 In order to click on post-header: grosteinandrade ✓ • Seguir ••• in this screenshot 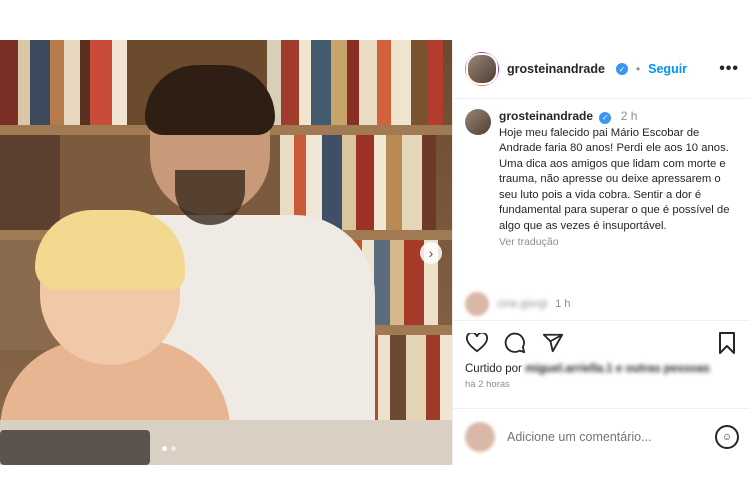, I will do `click(601, 69)`.